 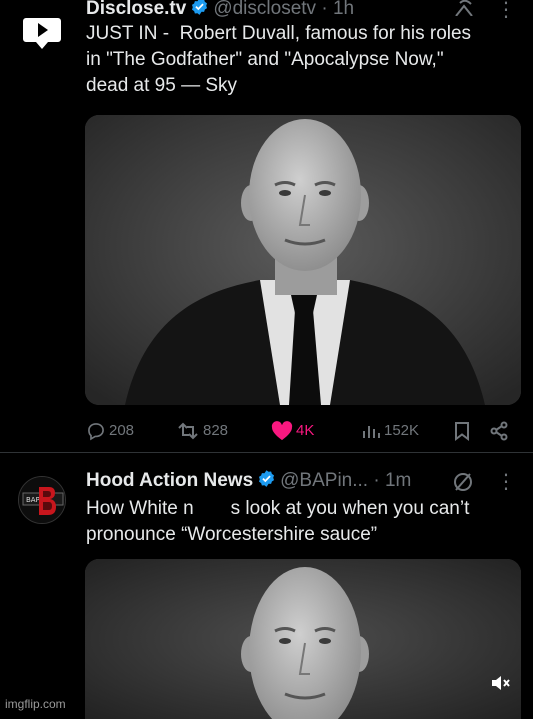 I want to click on mute-icon, so click(x=500, y=683).